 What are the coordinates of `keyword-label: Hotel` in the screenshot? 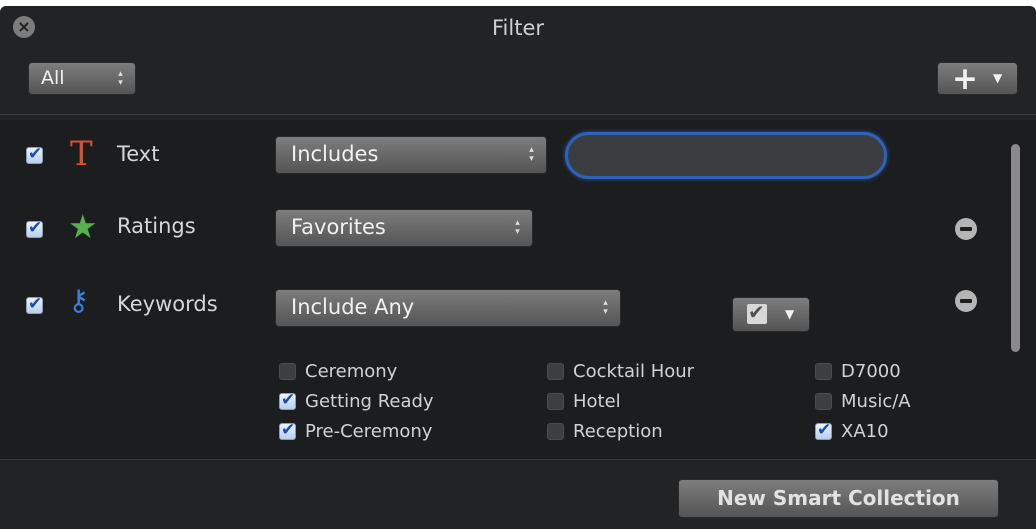 It's located at (597, 401).